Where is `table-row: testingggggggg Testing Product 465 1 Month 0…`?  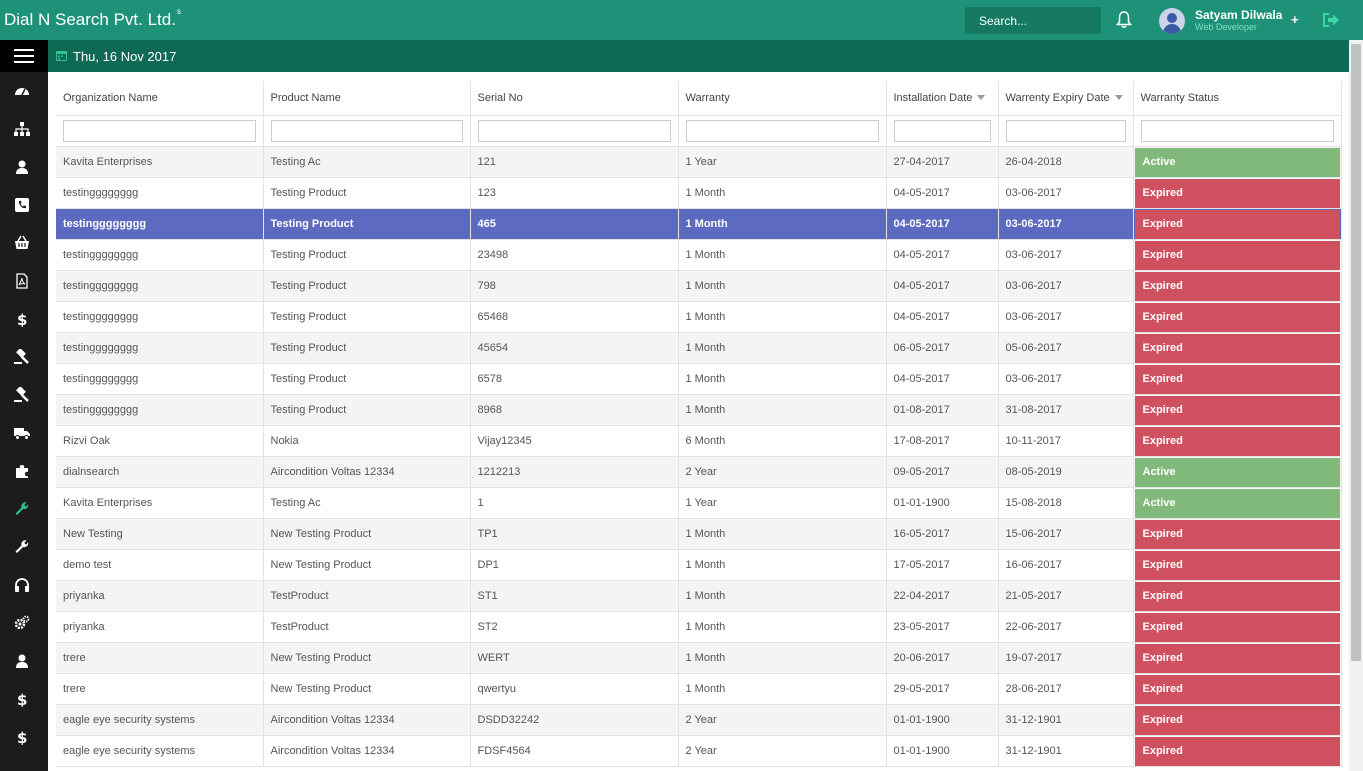
table-row: testingggggggg Testing Product 465 1 Month 0… is located at coordinates (699, 224).